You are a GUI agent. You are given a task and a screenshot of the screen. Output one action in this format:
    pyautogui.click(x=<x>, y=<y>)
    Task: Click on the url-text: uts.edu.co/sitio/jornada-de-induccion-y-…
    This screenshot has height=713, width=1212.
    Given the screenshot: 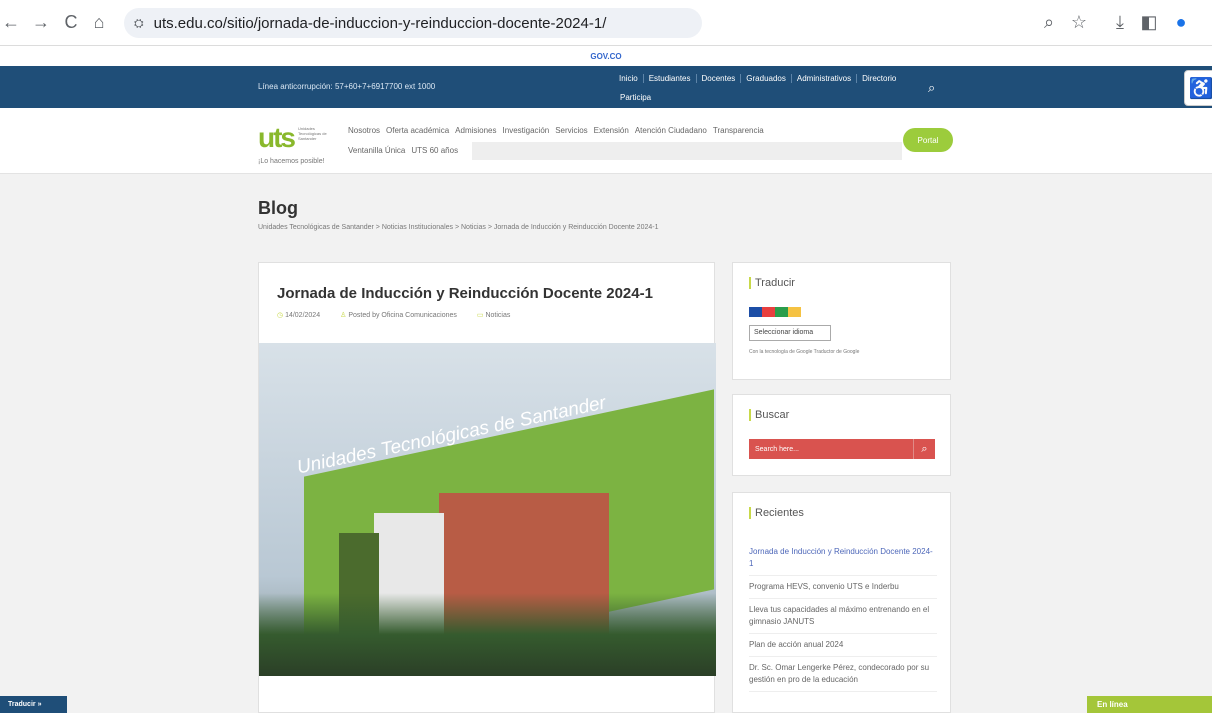 What is the action you would take?
    pyautogui.click(x=380, y=23)
    